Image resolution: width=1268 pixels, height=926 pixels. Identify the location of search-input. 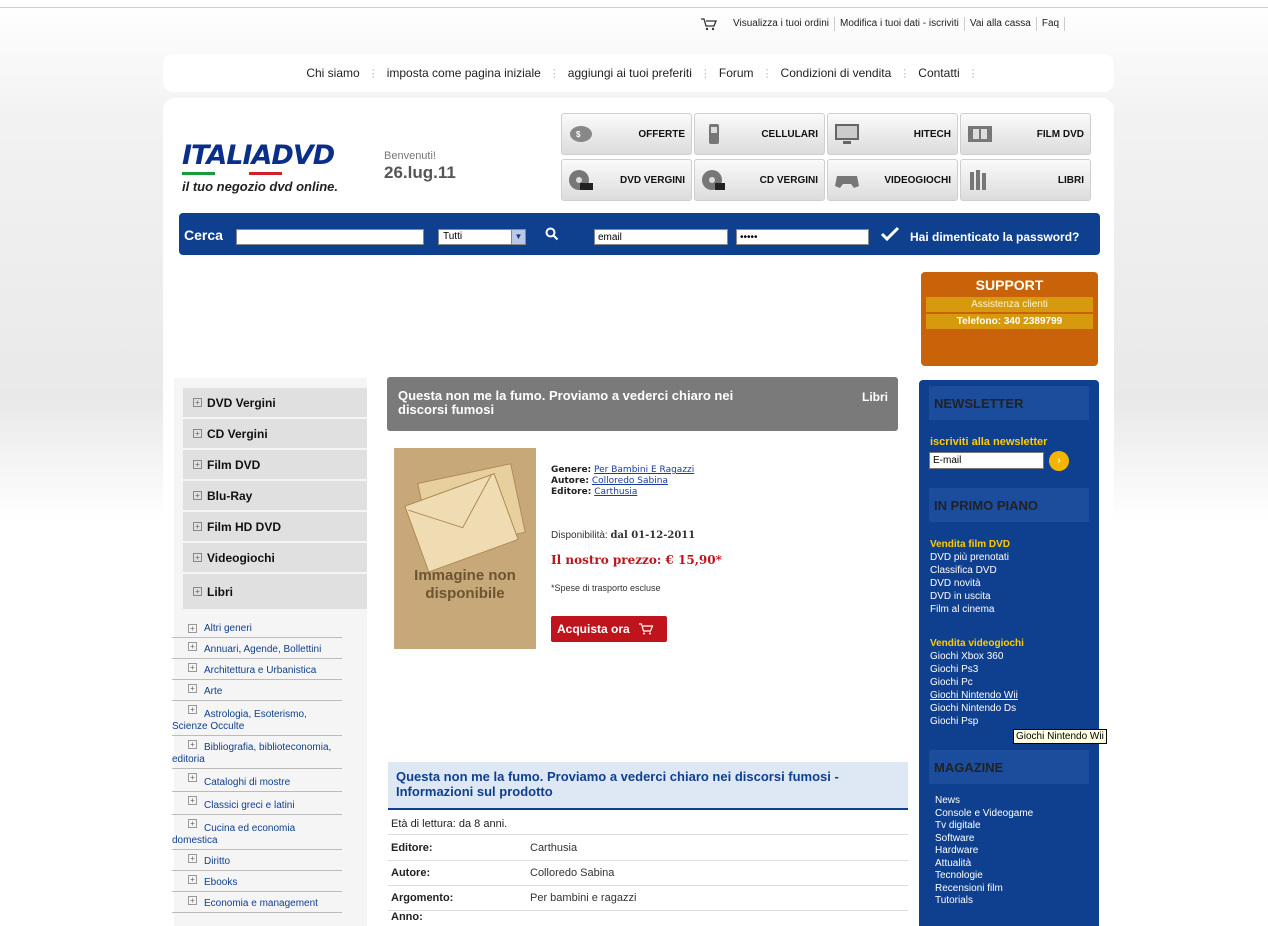
(330, 237).